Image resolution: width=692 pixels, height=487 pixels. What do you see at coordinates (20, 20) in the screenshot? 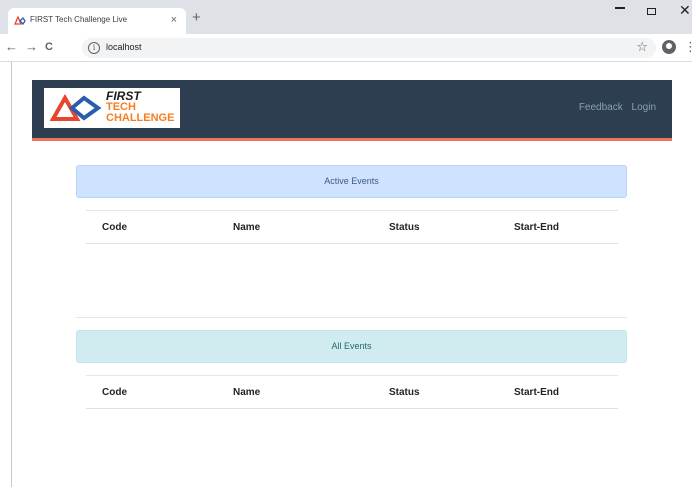
I see `ftc-favicon-icon` at bounding box center [20, 20].